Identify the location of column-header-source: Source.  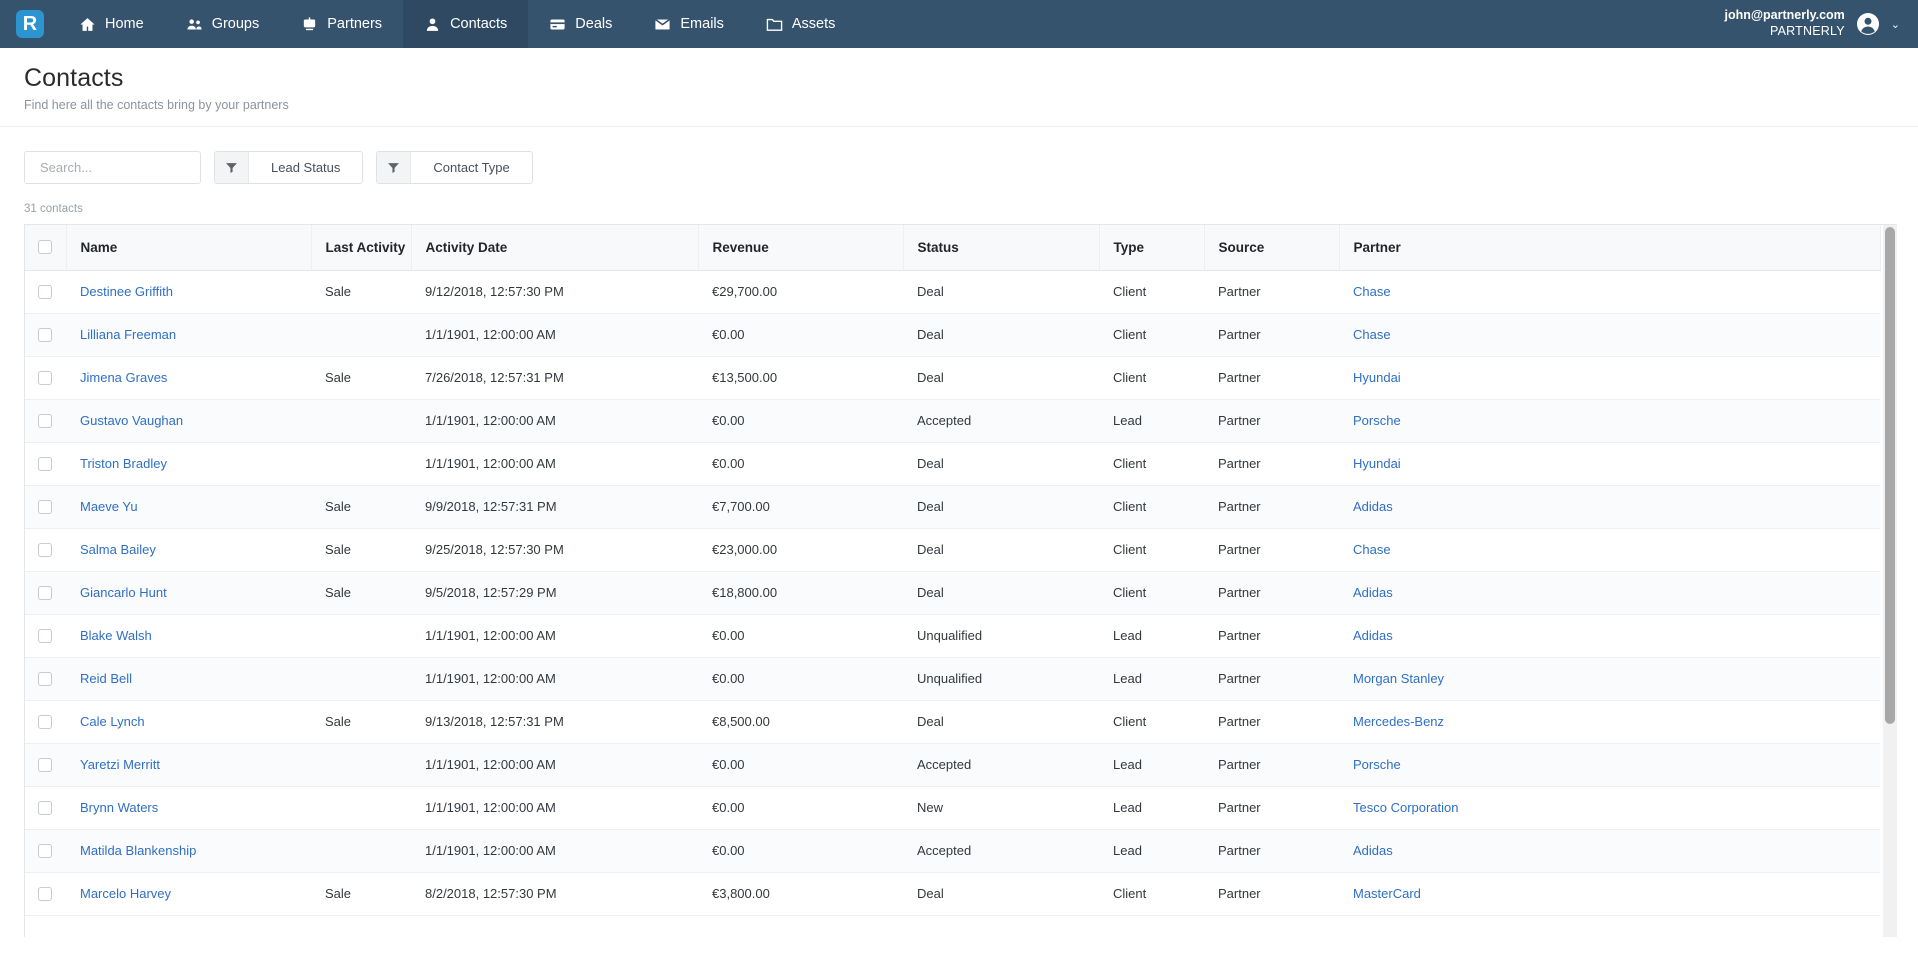
(1272, 248).